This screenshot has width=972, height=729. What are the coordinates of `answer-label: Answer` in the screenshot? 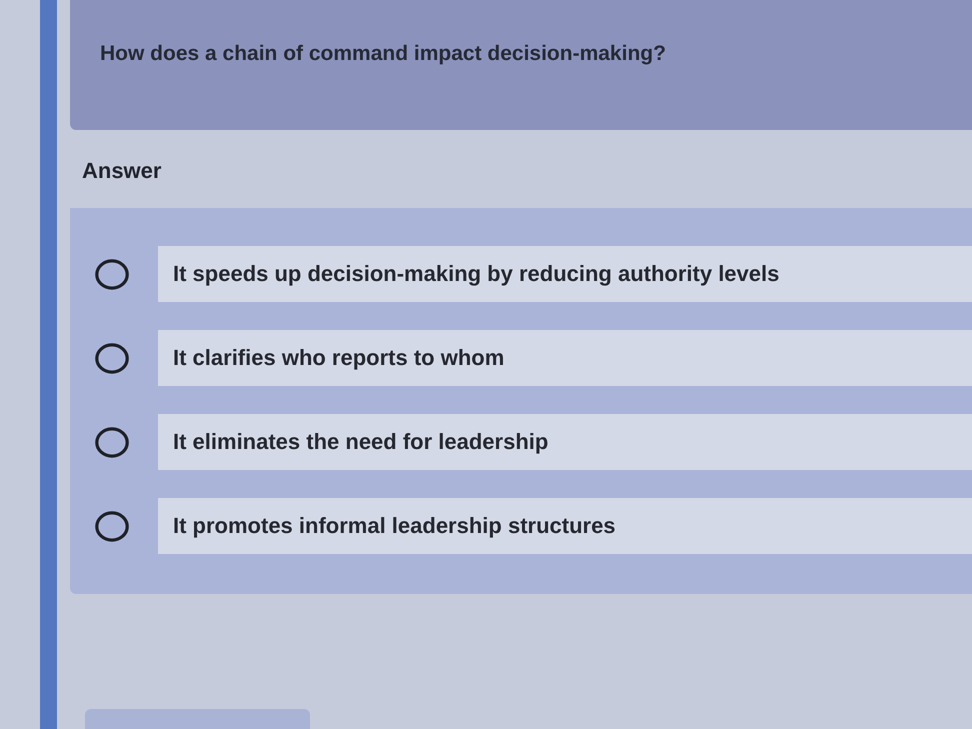 It's located at (122, 171).